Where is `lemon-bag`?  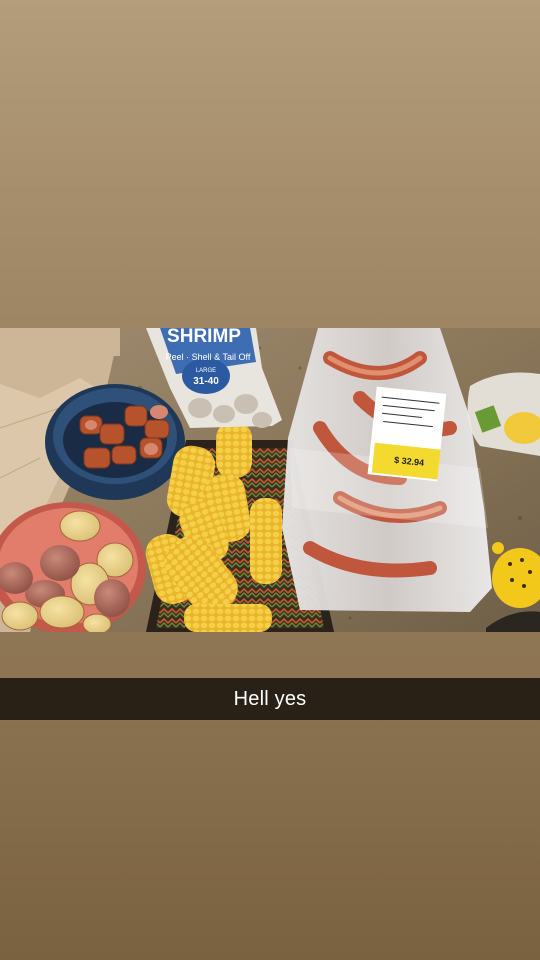
lemon-bag is located at coordinates (503, 414).